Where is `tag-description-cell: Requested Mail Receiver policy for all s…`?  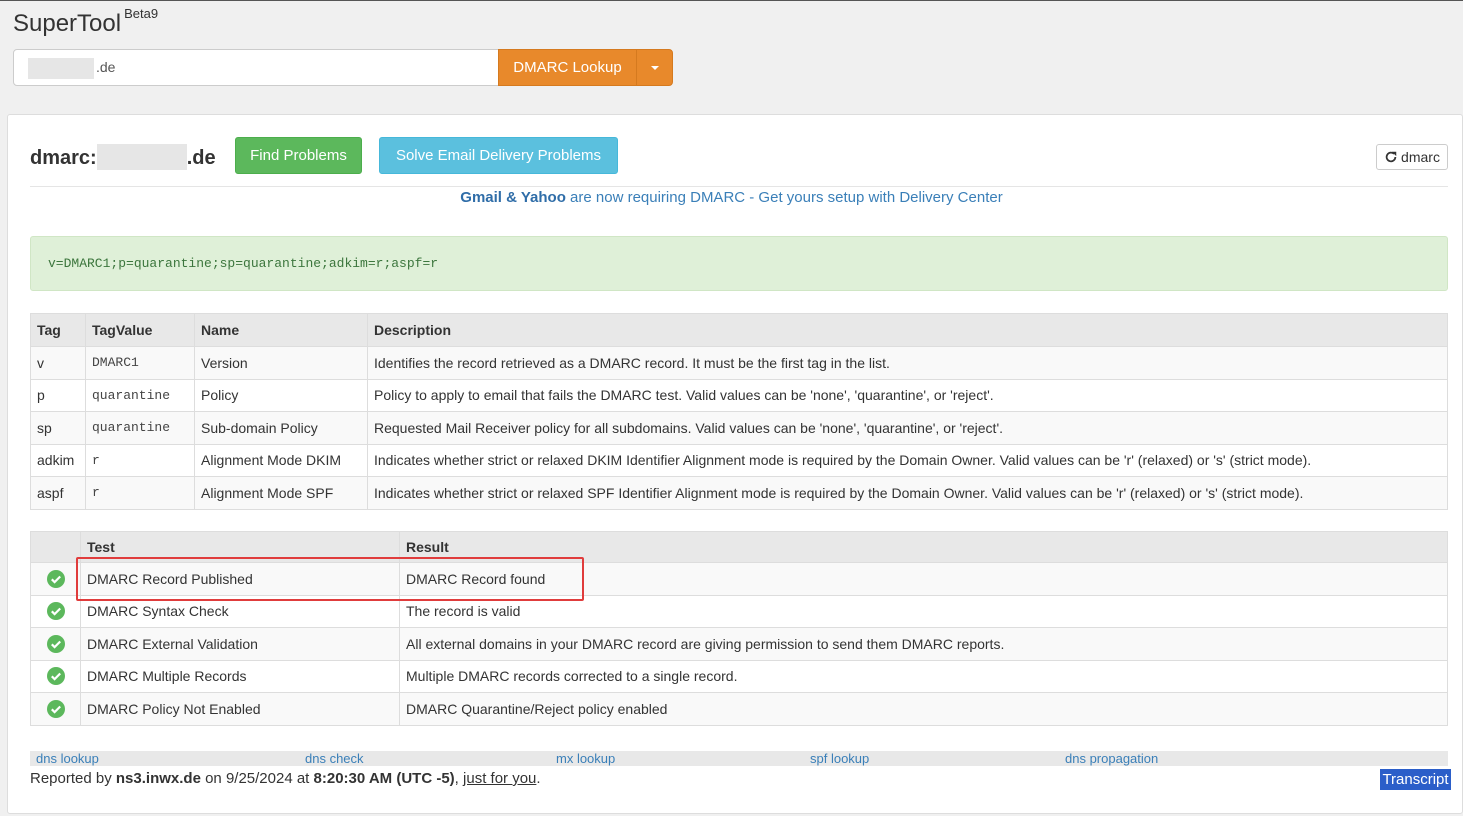 tag-description-cell: Requested Mail Receiver policy for all s… is located at coordinates (907, 428).